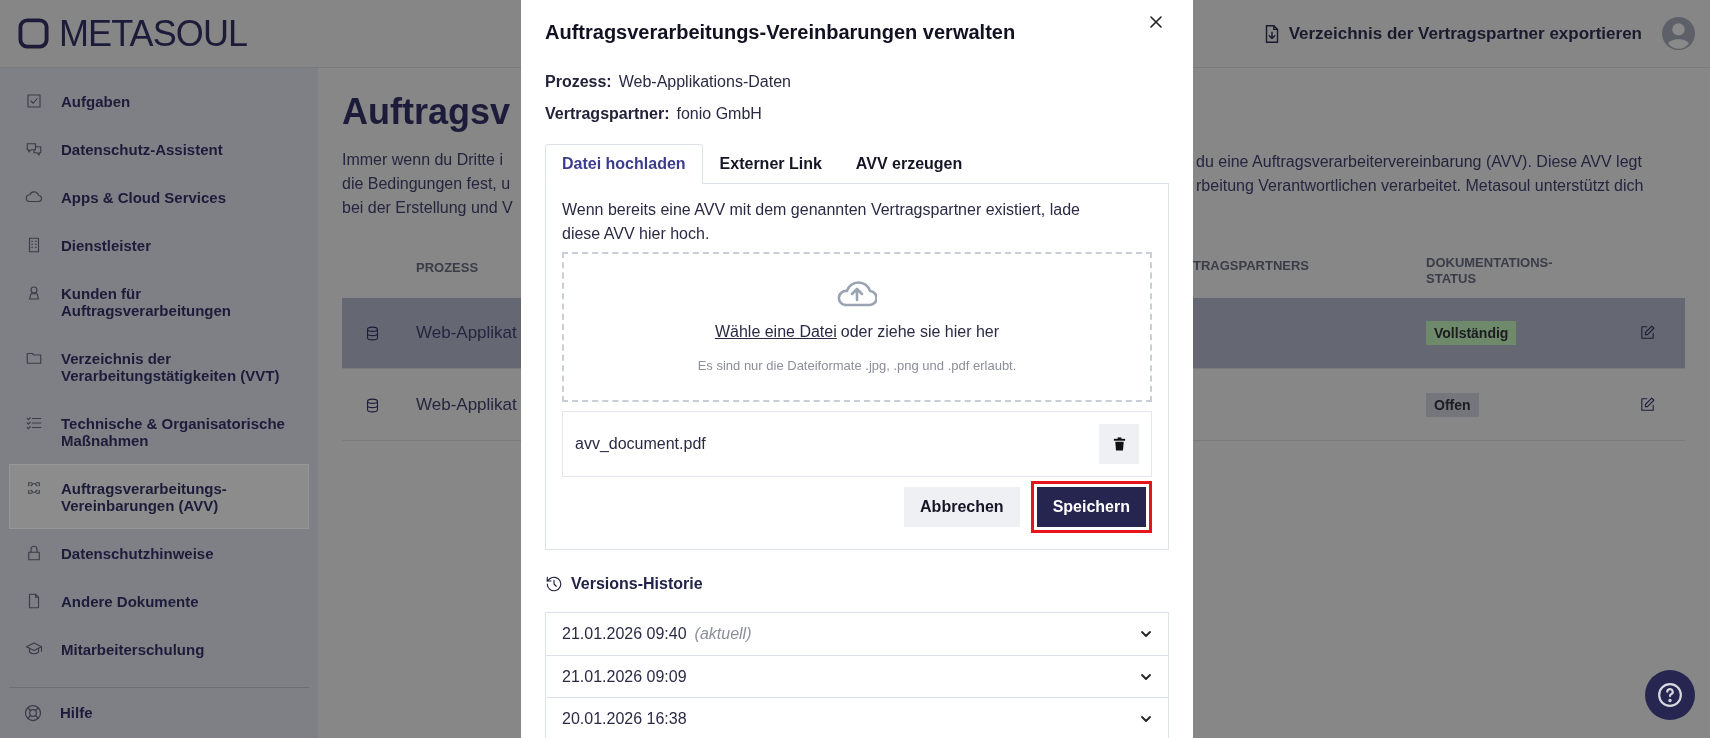 The image size is (1710, 738). Describe the element at coordinates (159, 301) in the screenshot. I see `sidebar-item: Kunden für Auftragsverarbeitungen` at that location.